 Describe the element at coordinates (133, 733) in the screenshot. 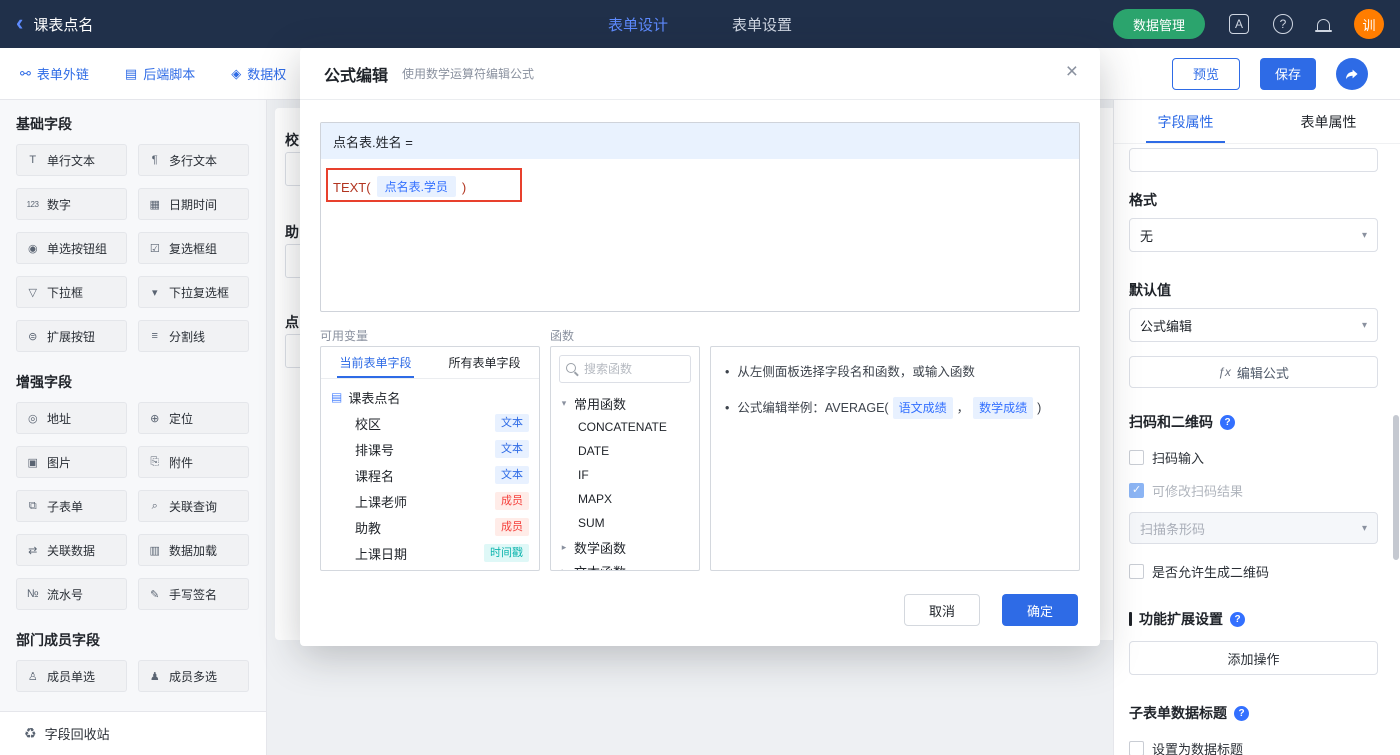

I see `field-recycle-bin: ♻ 字段回收站` at that location.